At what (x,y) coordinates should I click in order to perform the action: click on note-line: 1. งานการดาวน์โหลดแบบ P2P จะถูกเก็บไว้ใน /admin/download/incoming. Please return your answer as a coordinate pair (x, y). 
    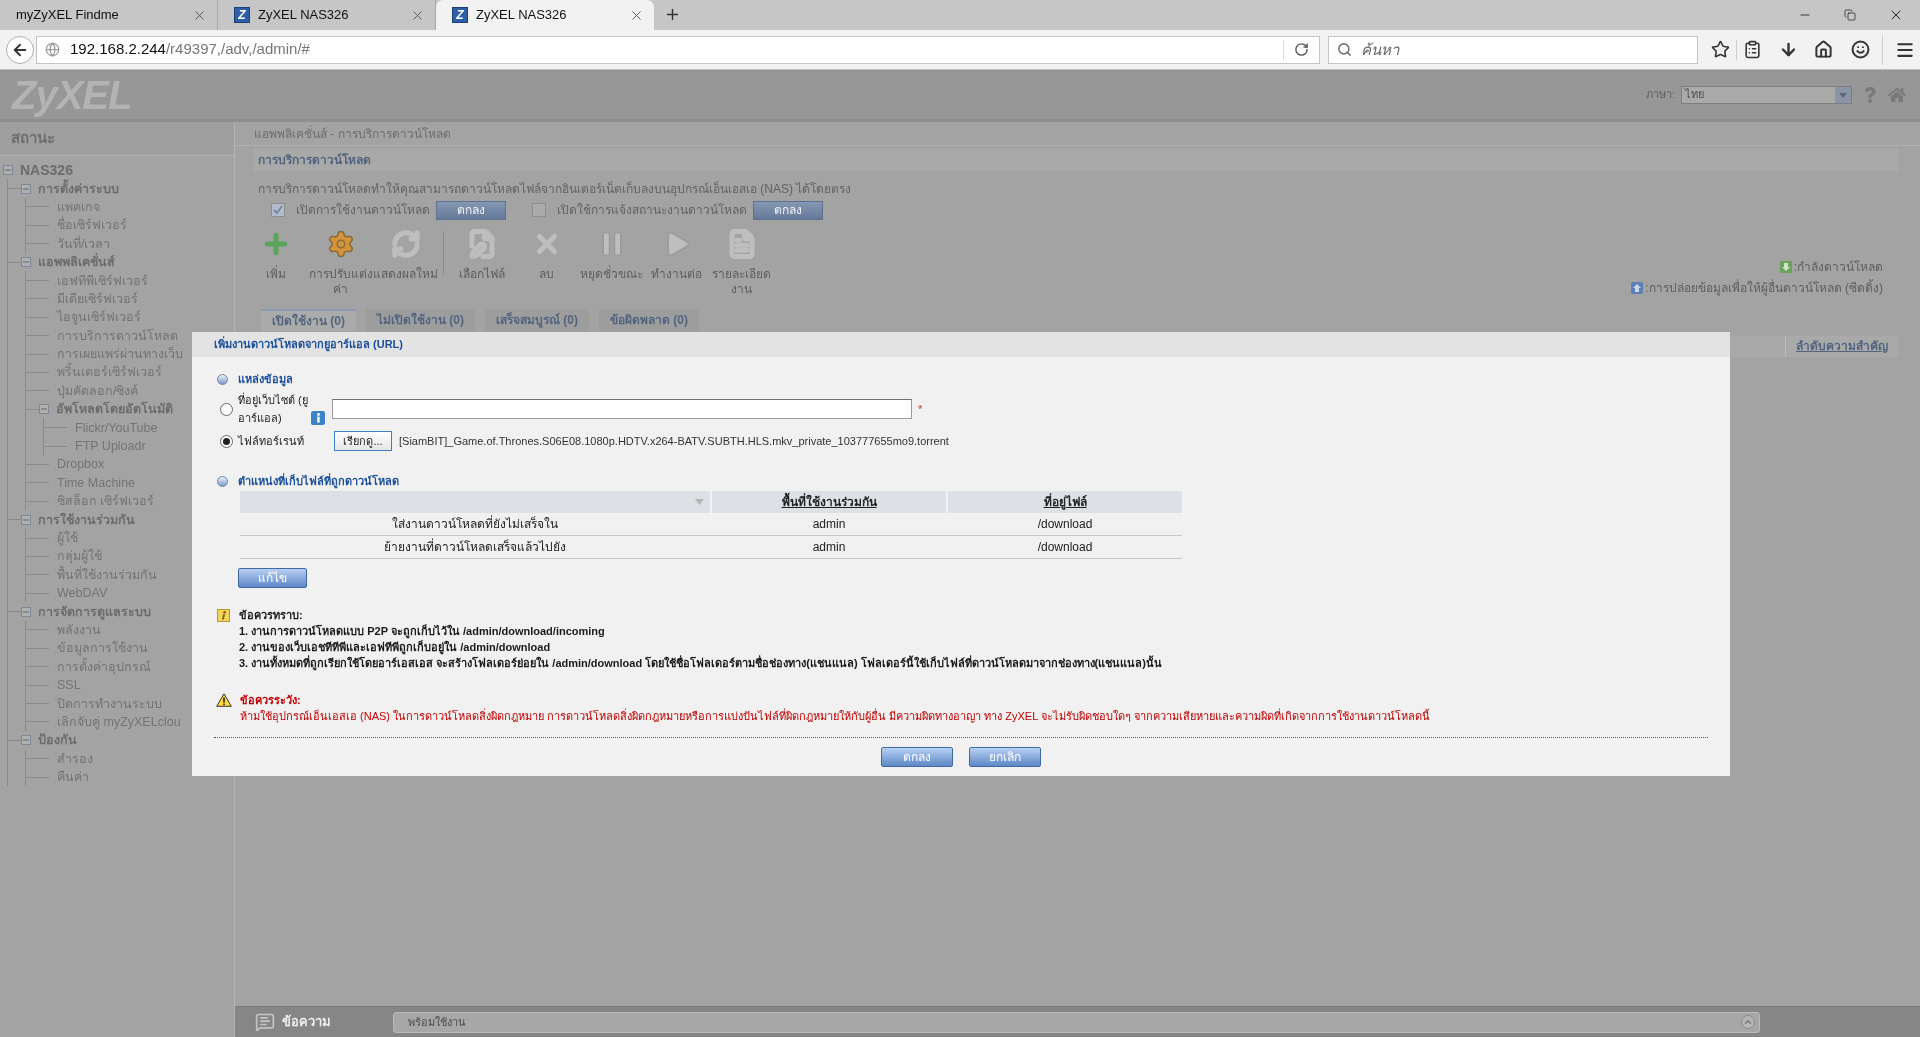
    Looking at the image, I should click on (422, 631).